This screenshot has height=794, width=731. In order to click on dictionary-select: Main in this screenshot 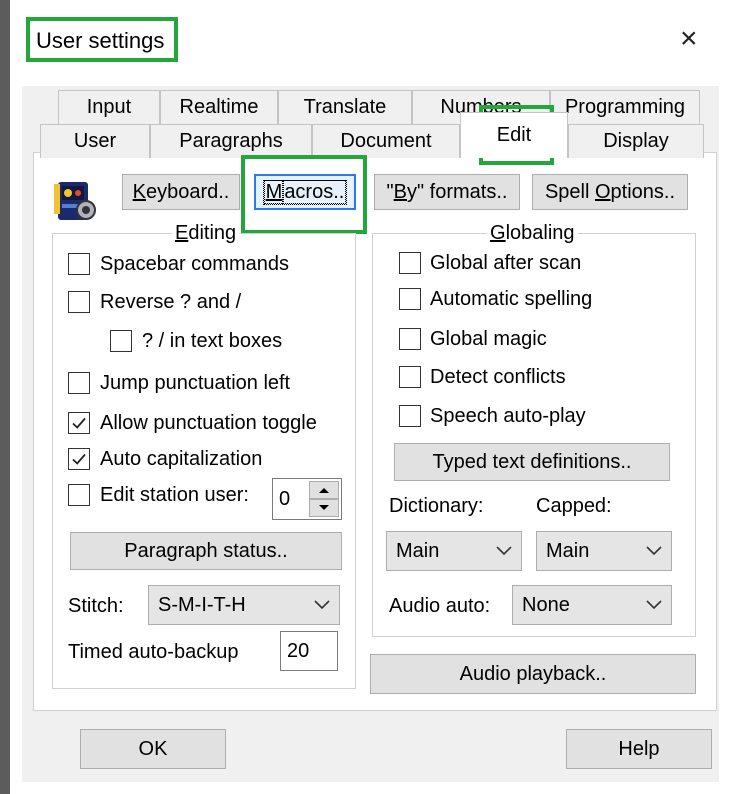, I will do `click(454, 551)`.